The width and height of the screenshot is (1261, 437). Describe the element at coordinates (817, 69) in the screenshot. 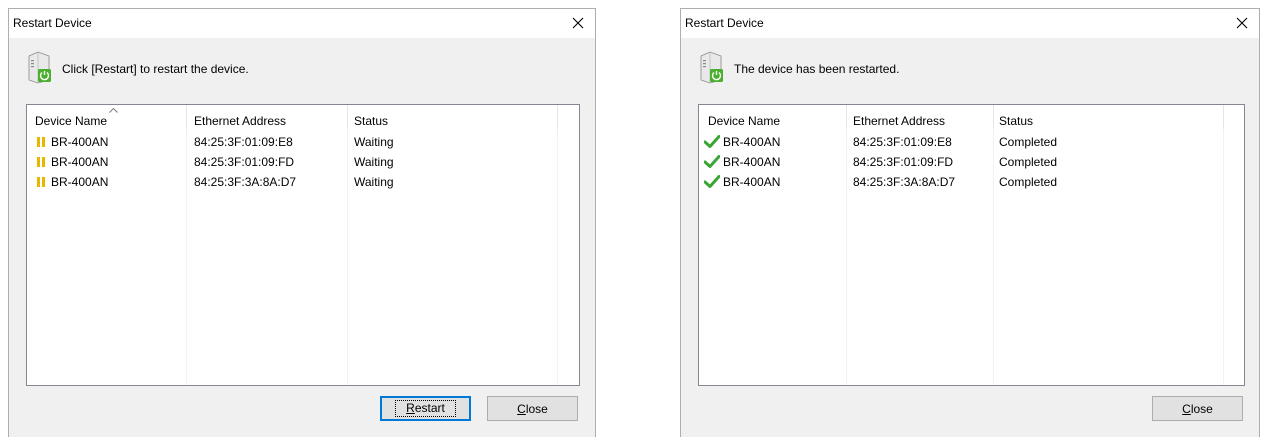

I see `status-message: The device has been restarted.` at that location.